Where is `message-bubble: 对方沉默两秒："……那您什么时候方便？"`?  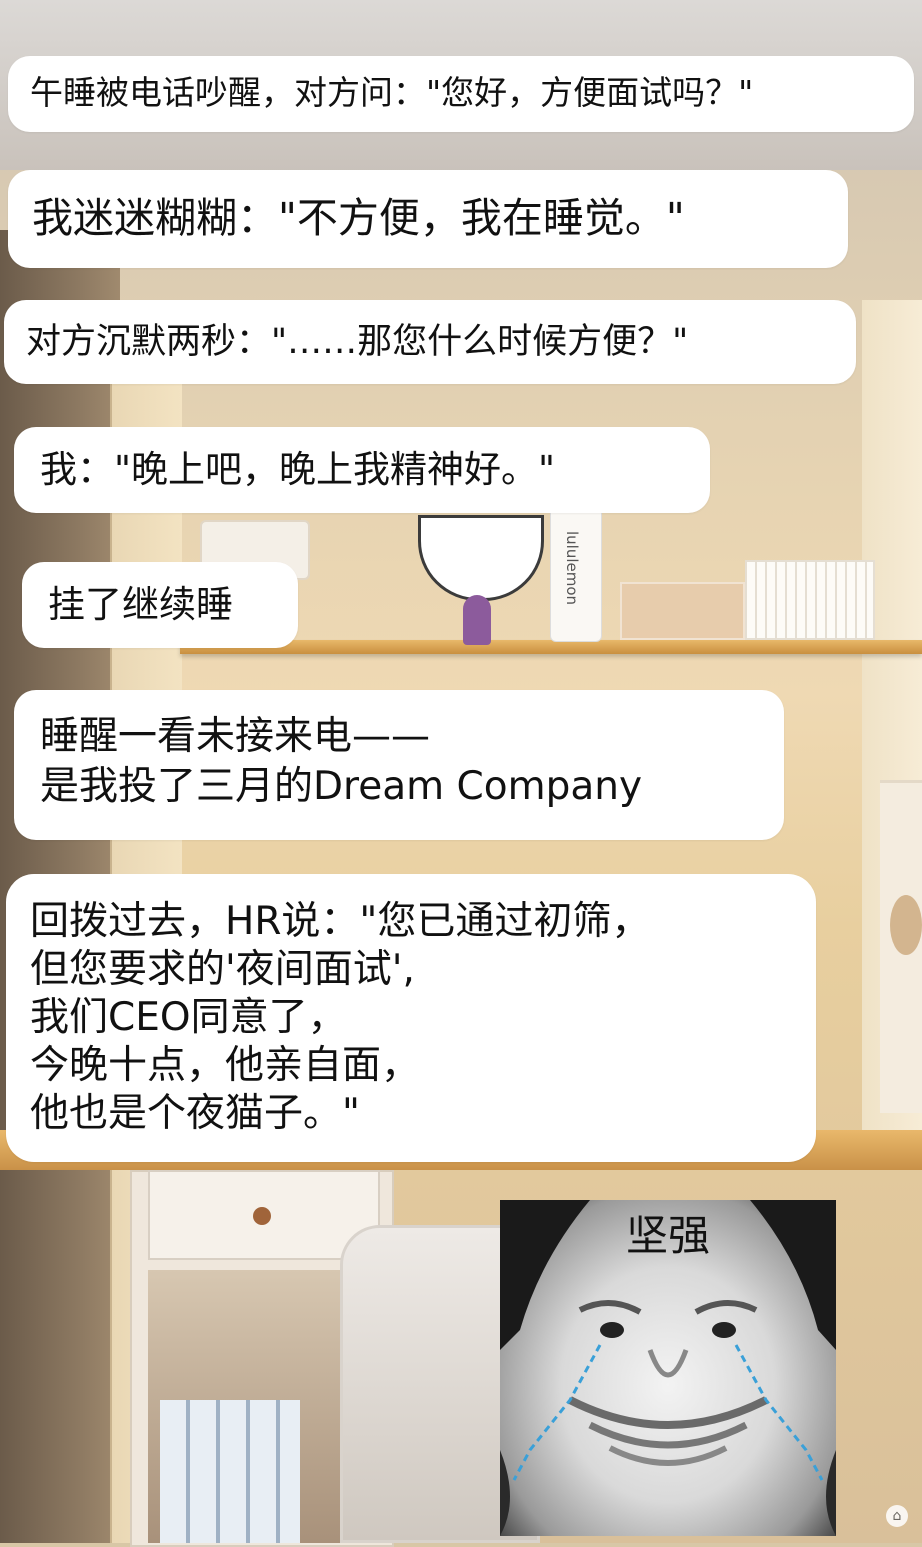
message-bubble: 对方沉默两秒："……那您什么时候方便？" is located at coordinates (430, 342).